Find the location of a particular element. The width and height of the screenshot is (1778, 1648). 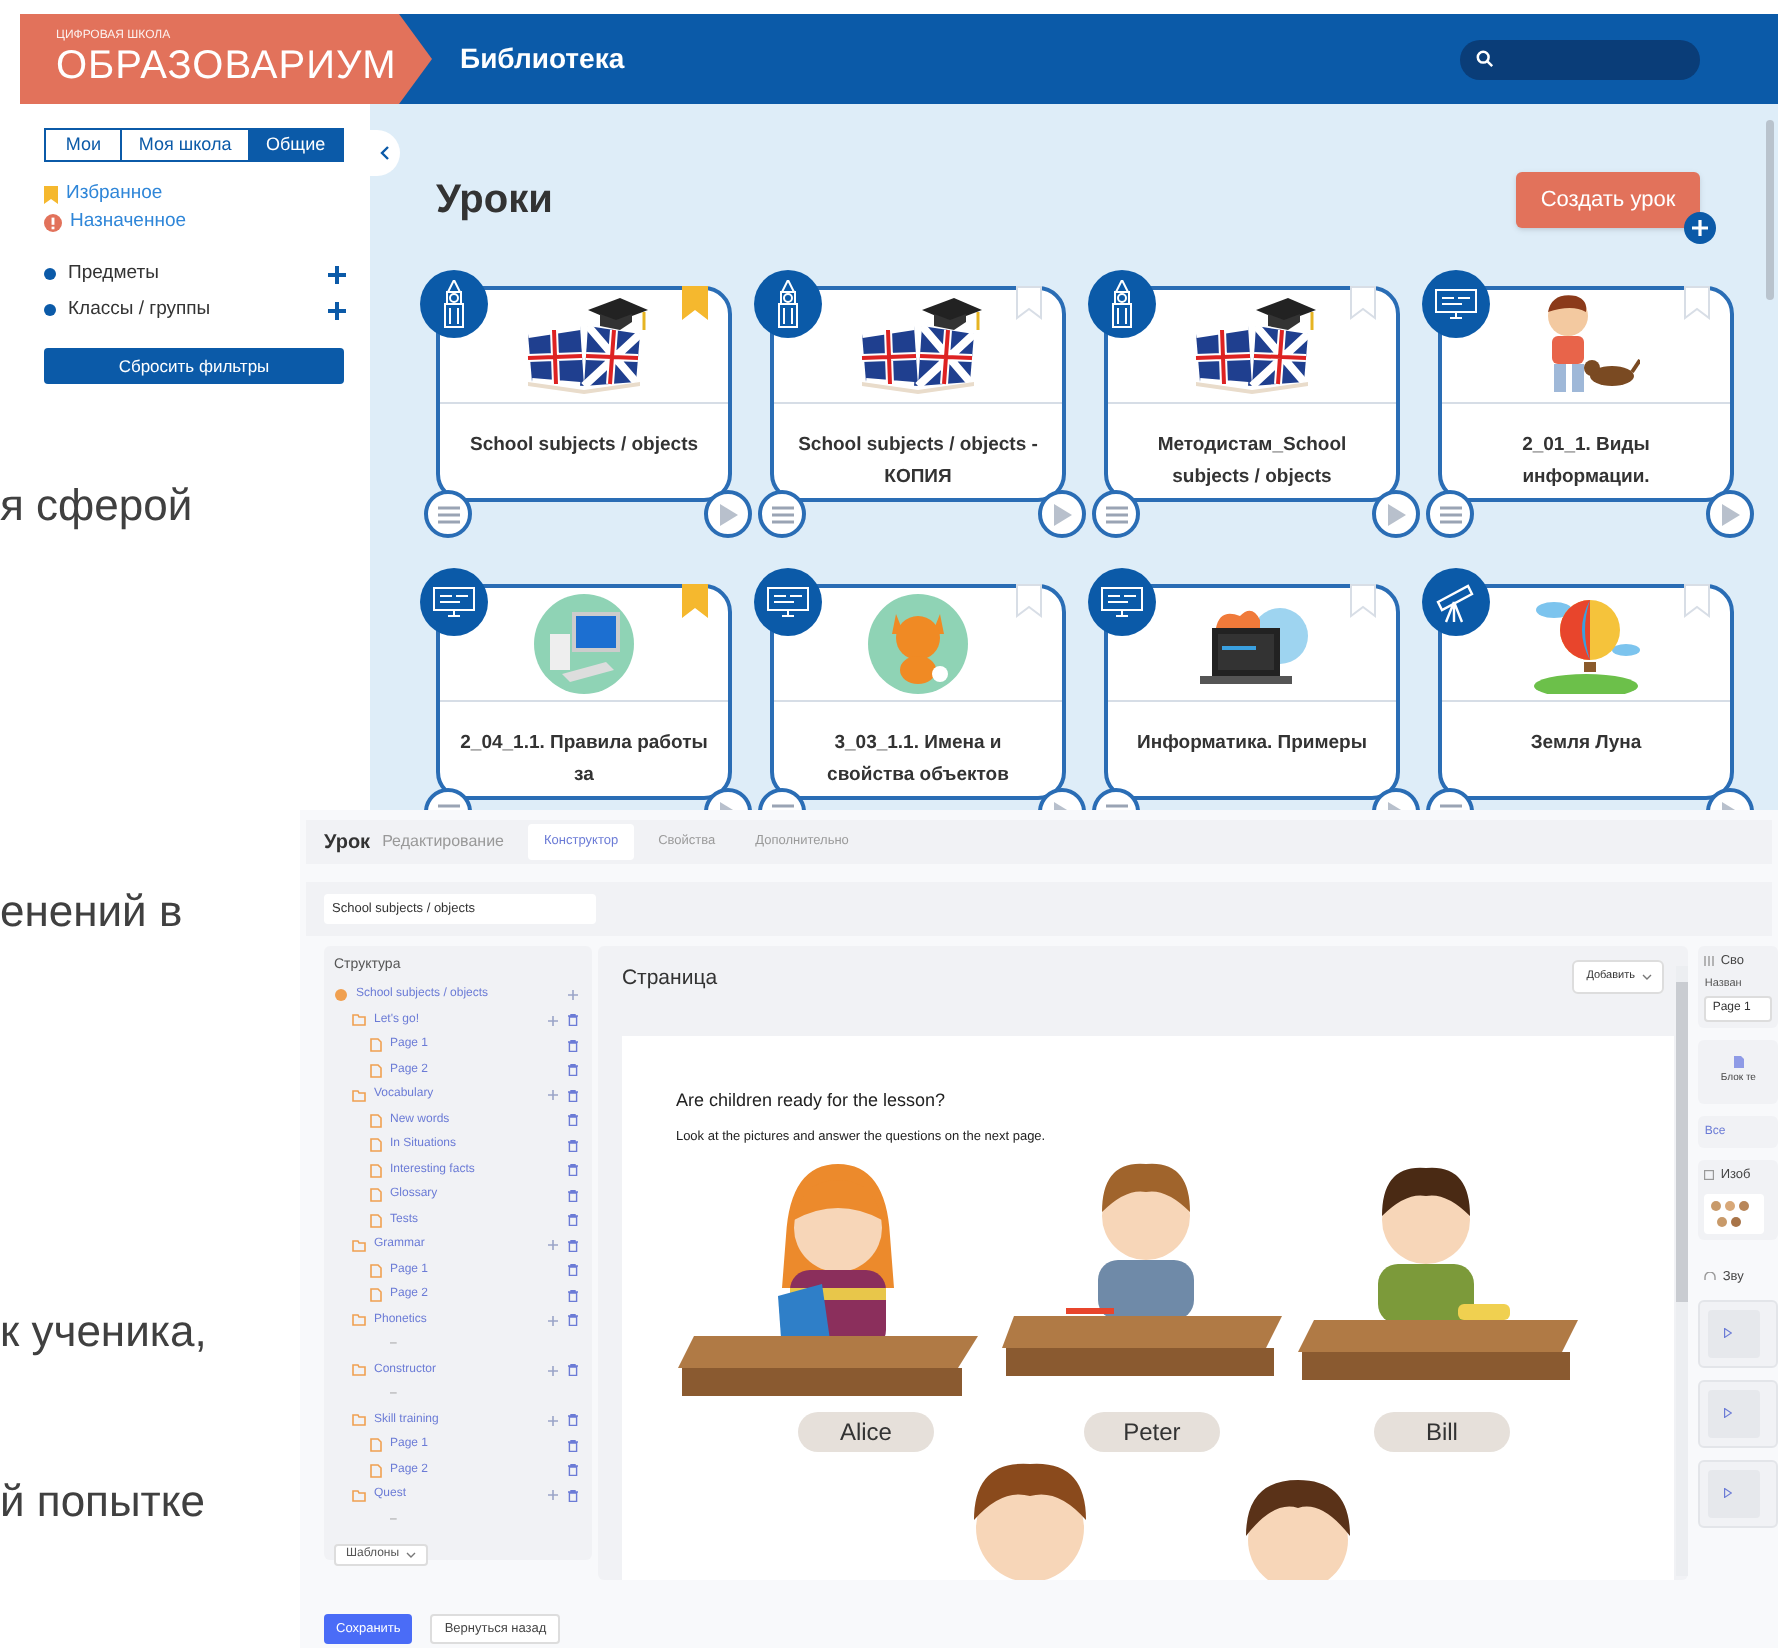

name-label: Peter is located at coordinates (1151, 1432).